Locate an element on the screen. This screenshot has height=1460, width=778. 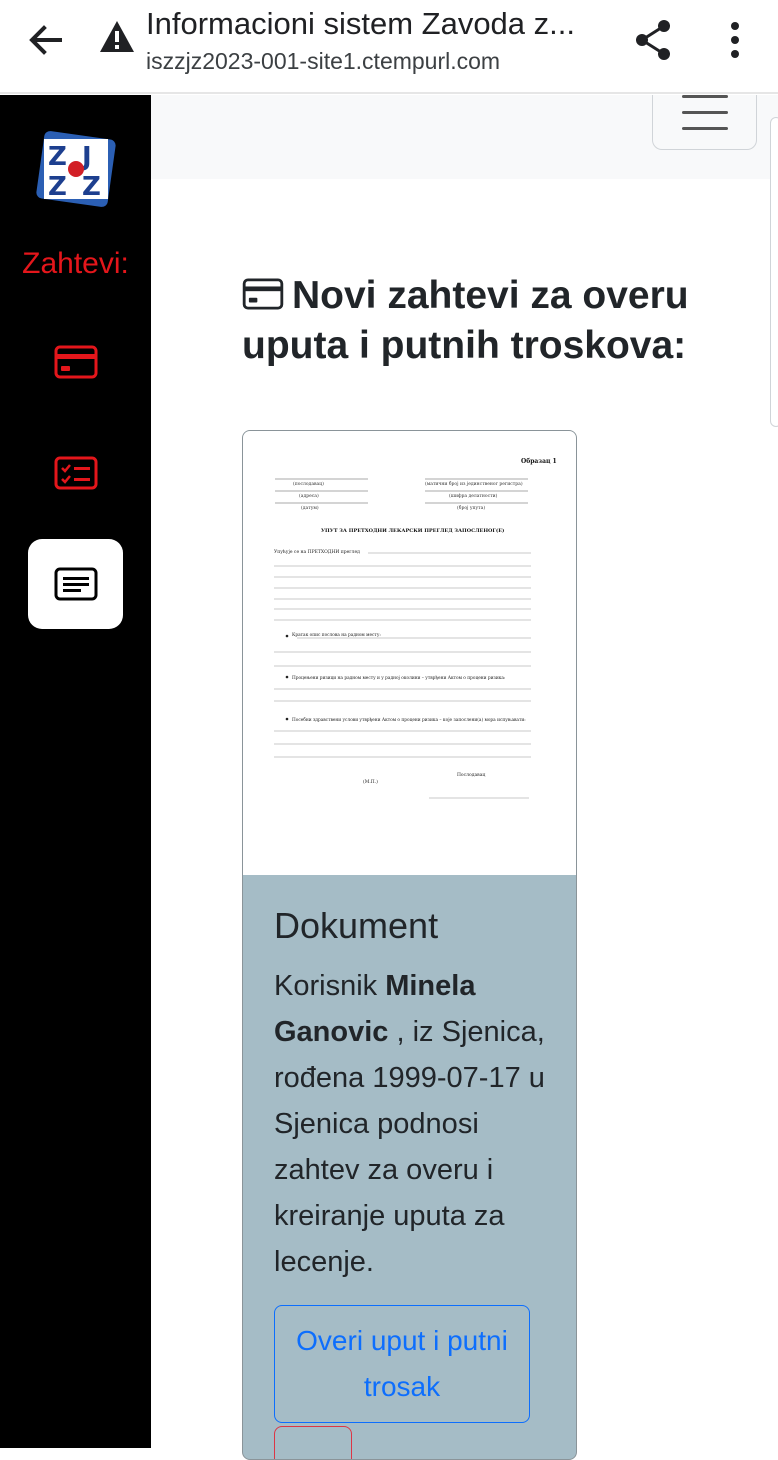
card-text-prefix: Korisnik is located at coordinates (330, 986).